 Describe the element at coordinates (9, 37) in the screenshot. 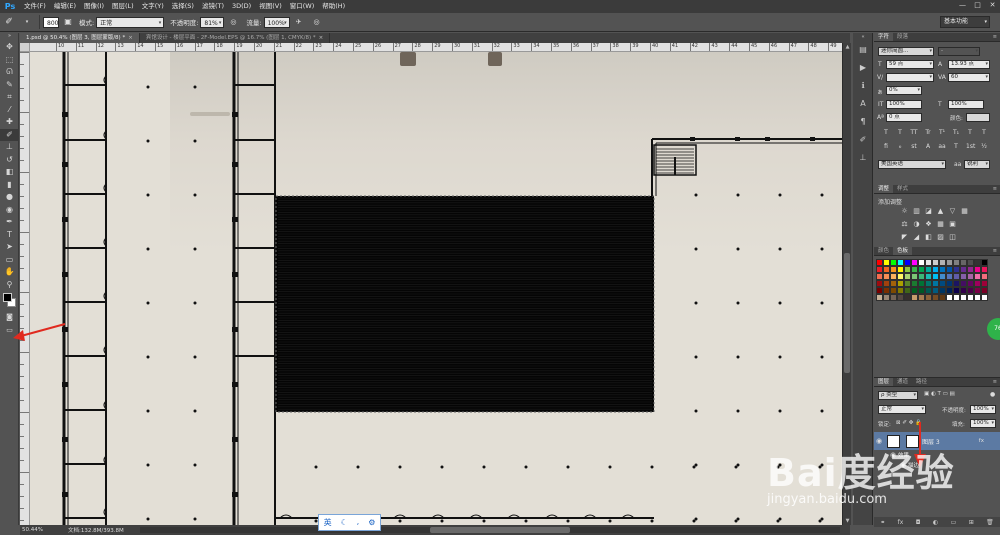

I see `toolbar-collapse-icon: »` at that location.